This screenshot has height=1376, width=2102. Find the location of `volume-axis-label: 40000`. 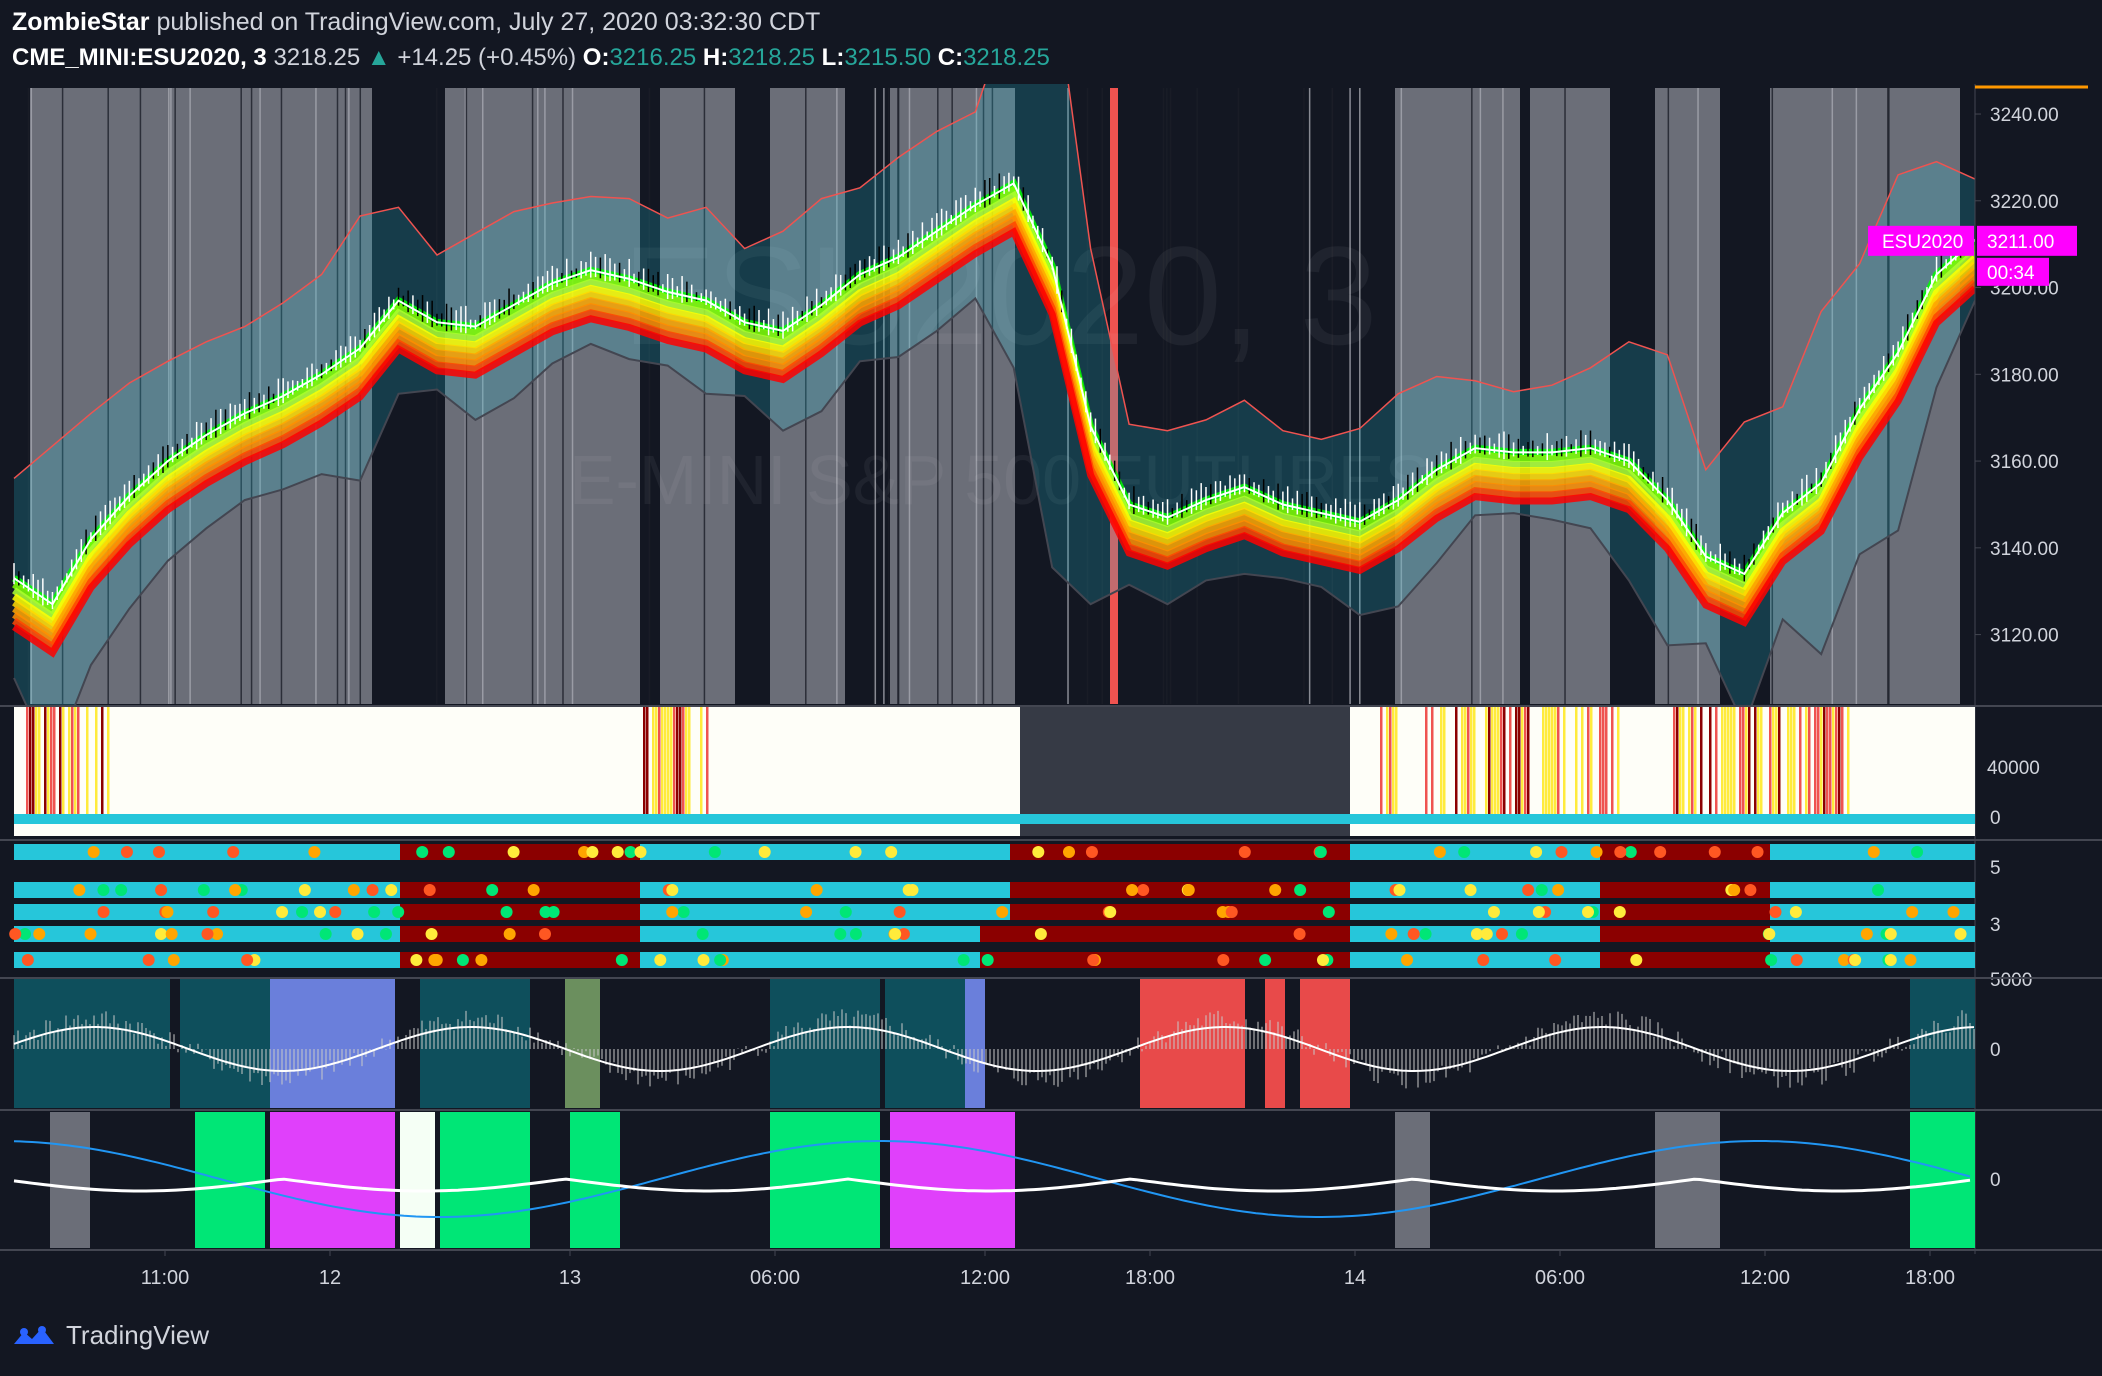

volume-axis-label: 40000 is located at coordinates (2013, 768).